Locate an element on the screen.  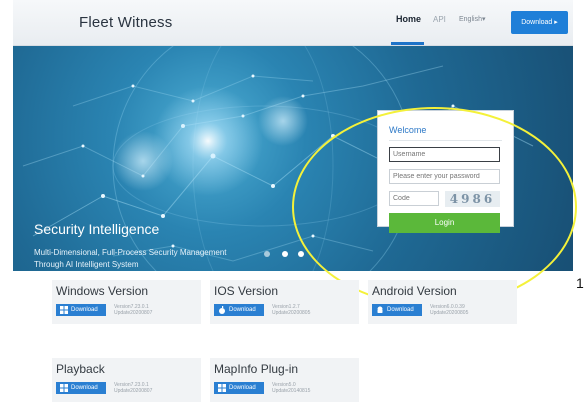
chevron-down-icon: ▾ is located at coordinates (483, 19).